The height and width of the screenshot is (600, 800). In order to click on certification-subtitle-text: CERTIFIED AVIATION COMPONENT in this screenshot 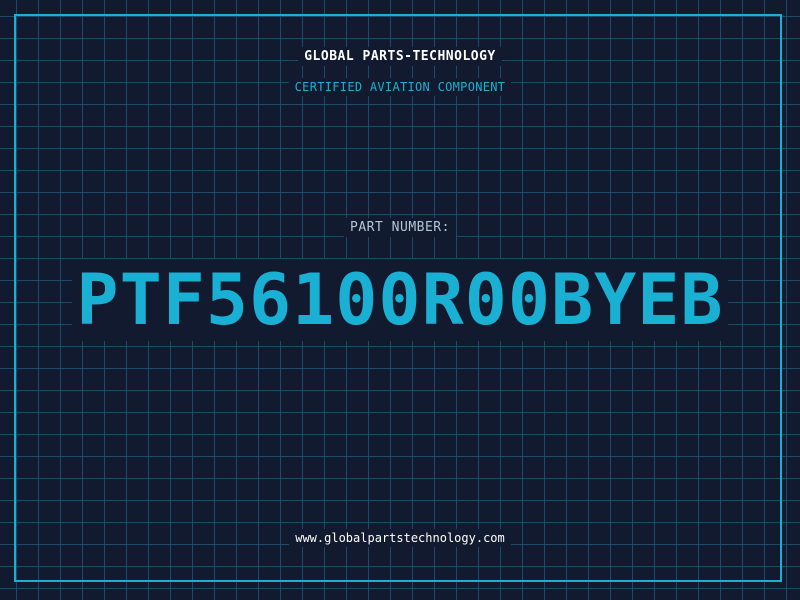, I will do `click(400, 87)`.